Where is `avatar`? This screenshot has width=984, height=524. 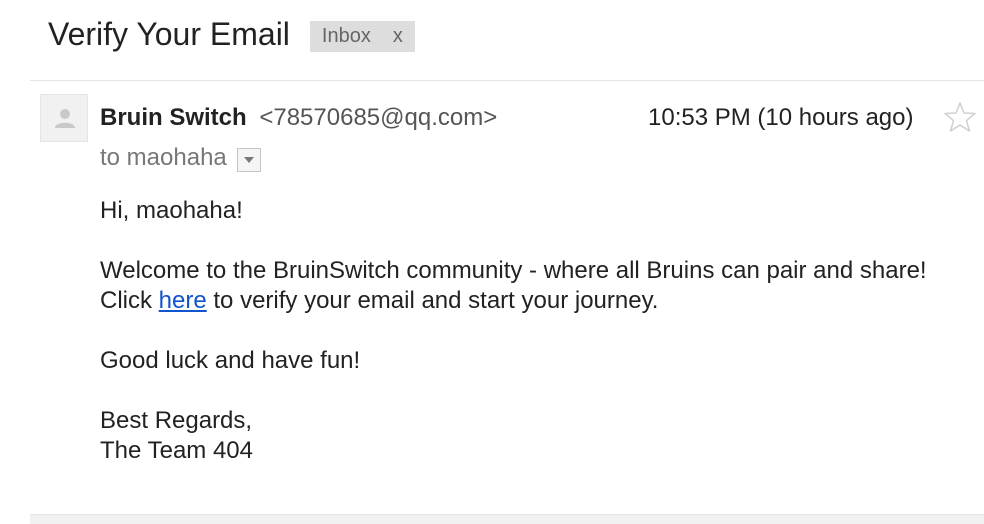 avatar is located at coordinates (64, 118).